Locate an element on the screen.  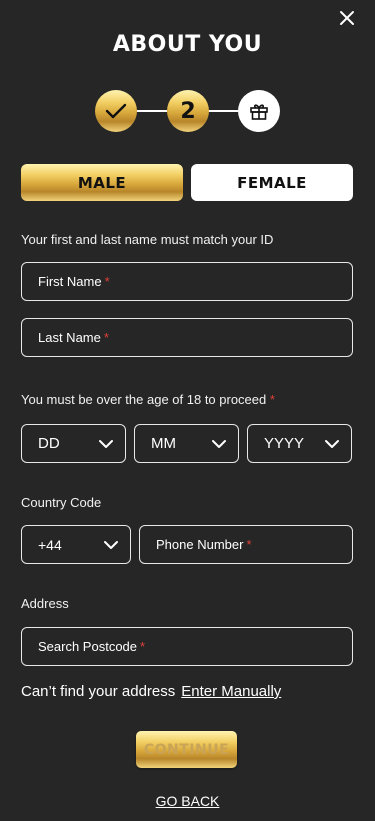
month-value: MM is located at coordinates (163, 443).